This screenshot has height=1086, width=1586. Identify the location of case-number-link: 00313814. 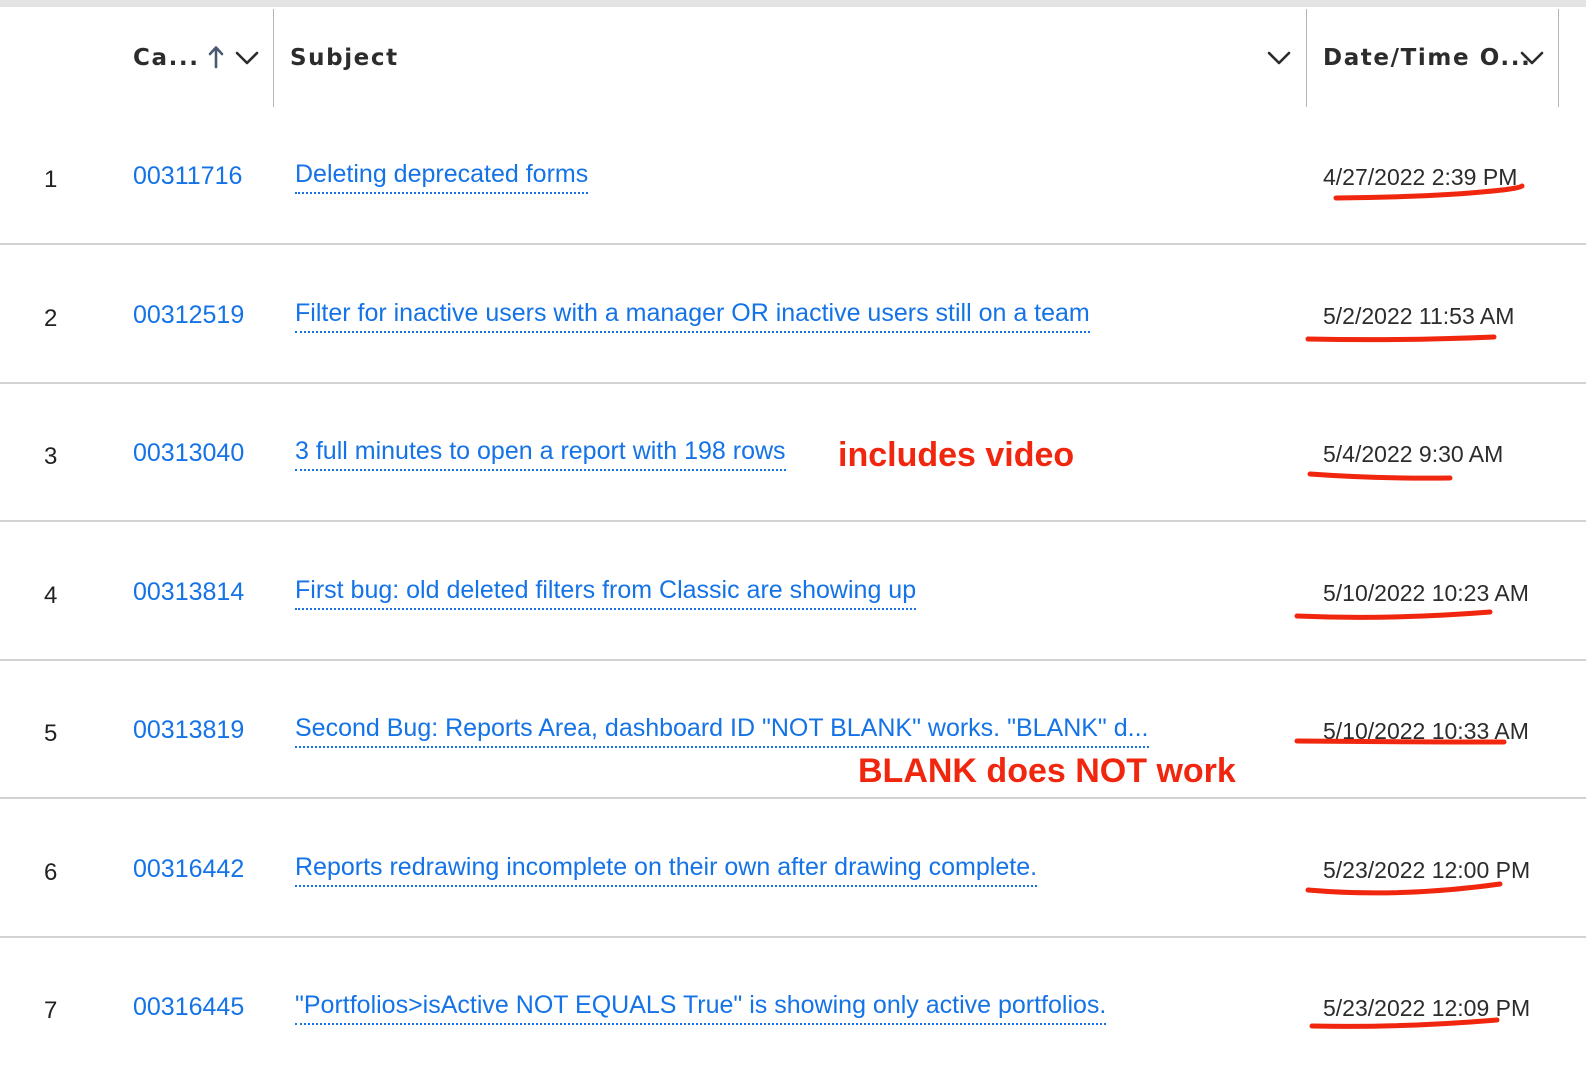
(188, 592).